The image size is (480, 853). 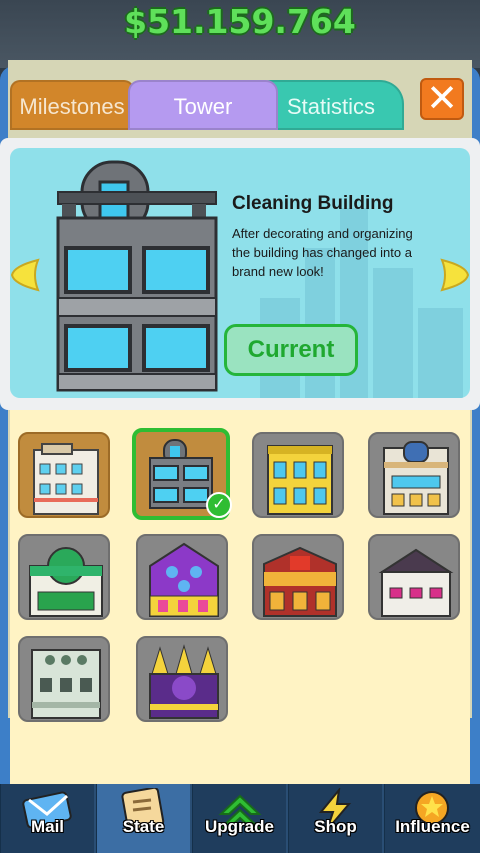 I want to click on next-arrow-icon, so click(x=455, y=275).